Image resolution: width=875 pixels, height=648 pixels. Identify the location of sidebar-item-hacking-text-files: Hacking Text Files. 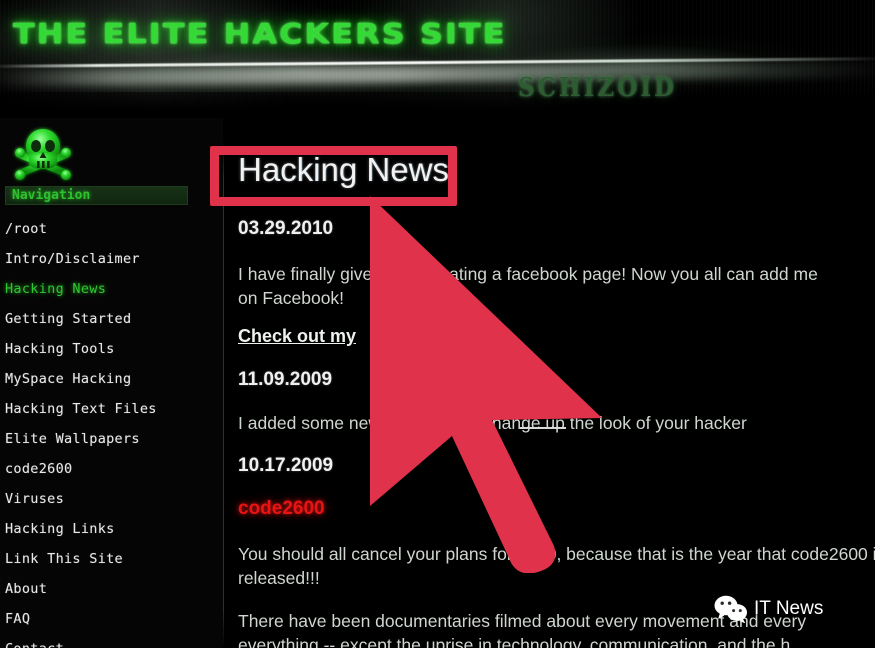
(81, 409).